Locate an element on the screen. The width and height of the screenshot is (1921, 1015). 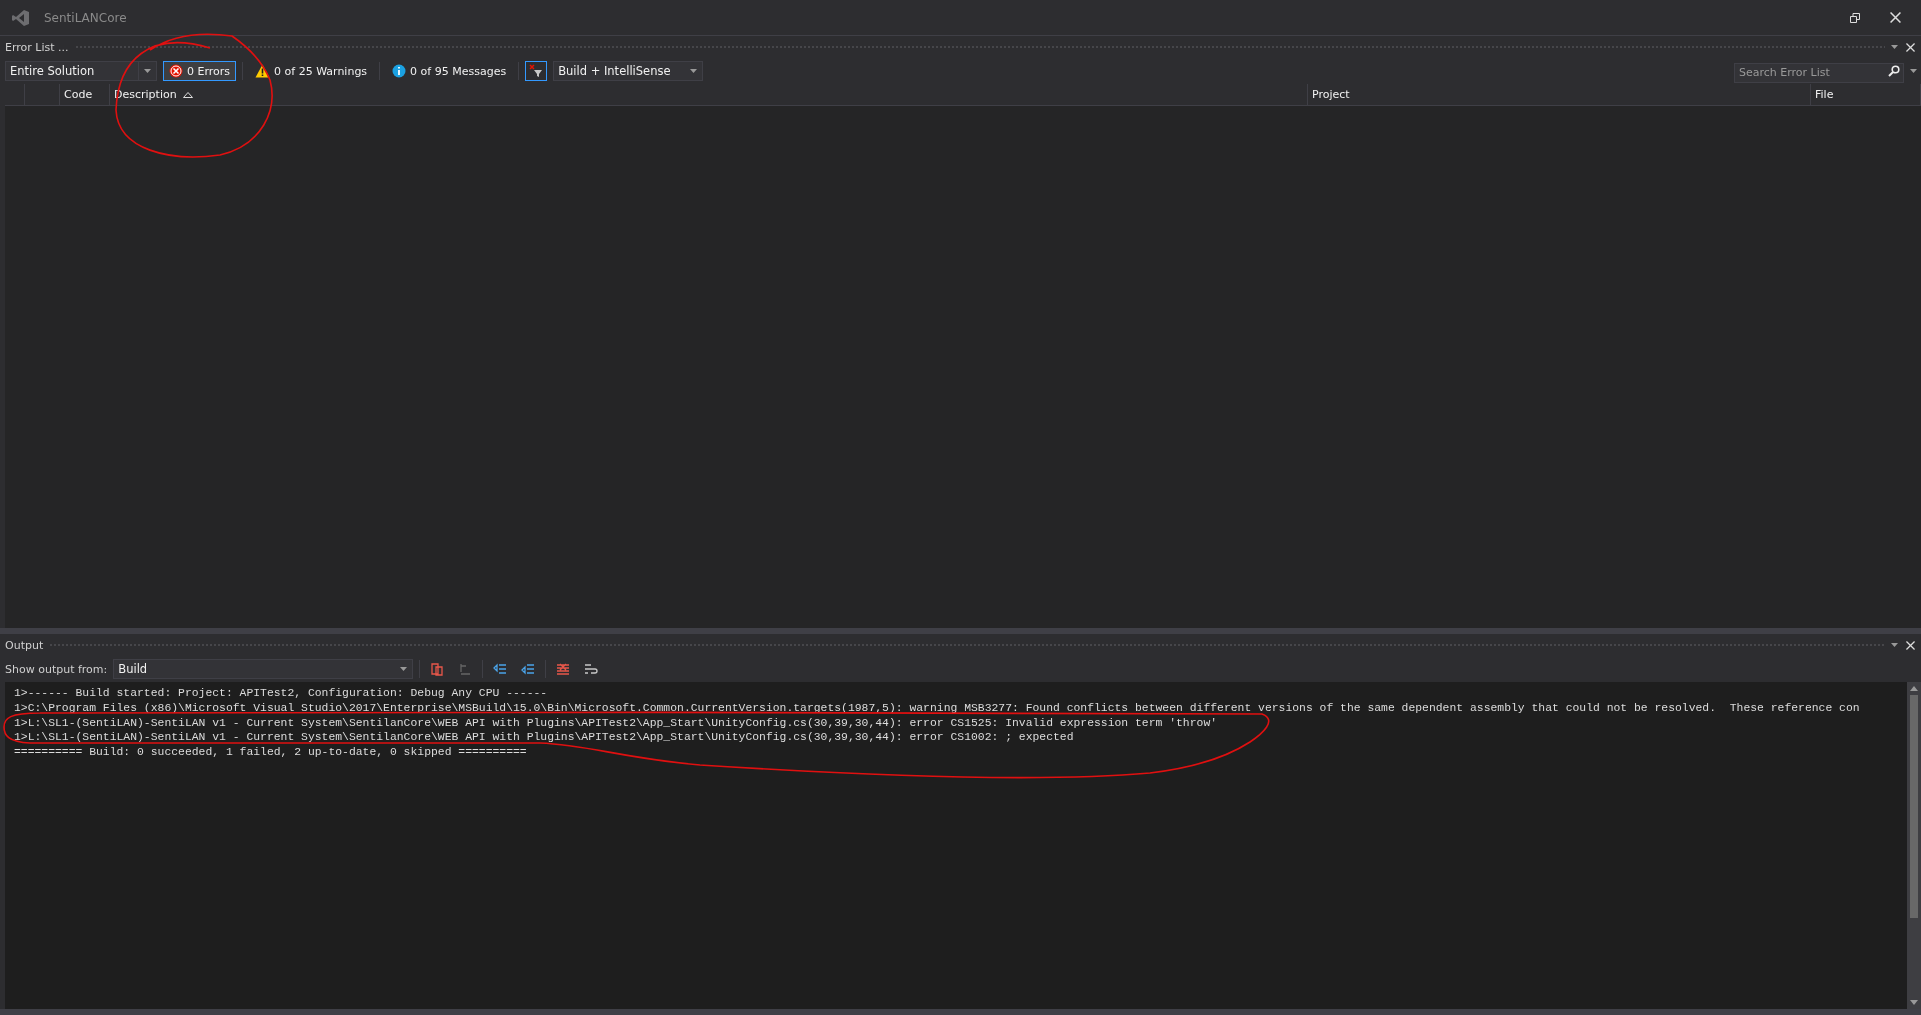
output-line: 1>L:\SL1-(SentiLAN)-SentiLAN v1 - Current System\SentilanCore\WEB API with Plugins\APITest2\App_Start\UnityConfig.cs(30,39,30,44): error CS1002: ; expected is located at coordinates (544, 738).